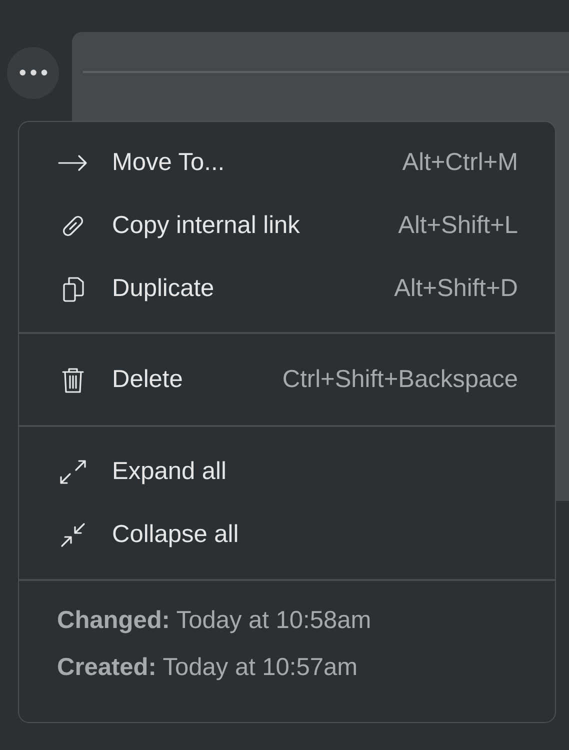  I want to click on menu-item: Copy internal link Alt+Shift+L, so click(287, 225).